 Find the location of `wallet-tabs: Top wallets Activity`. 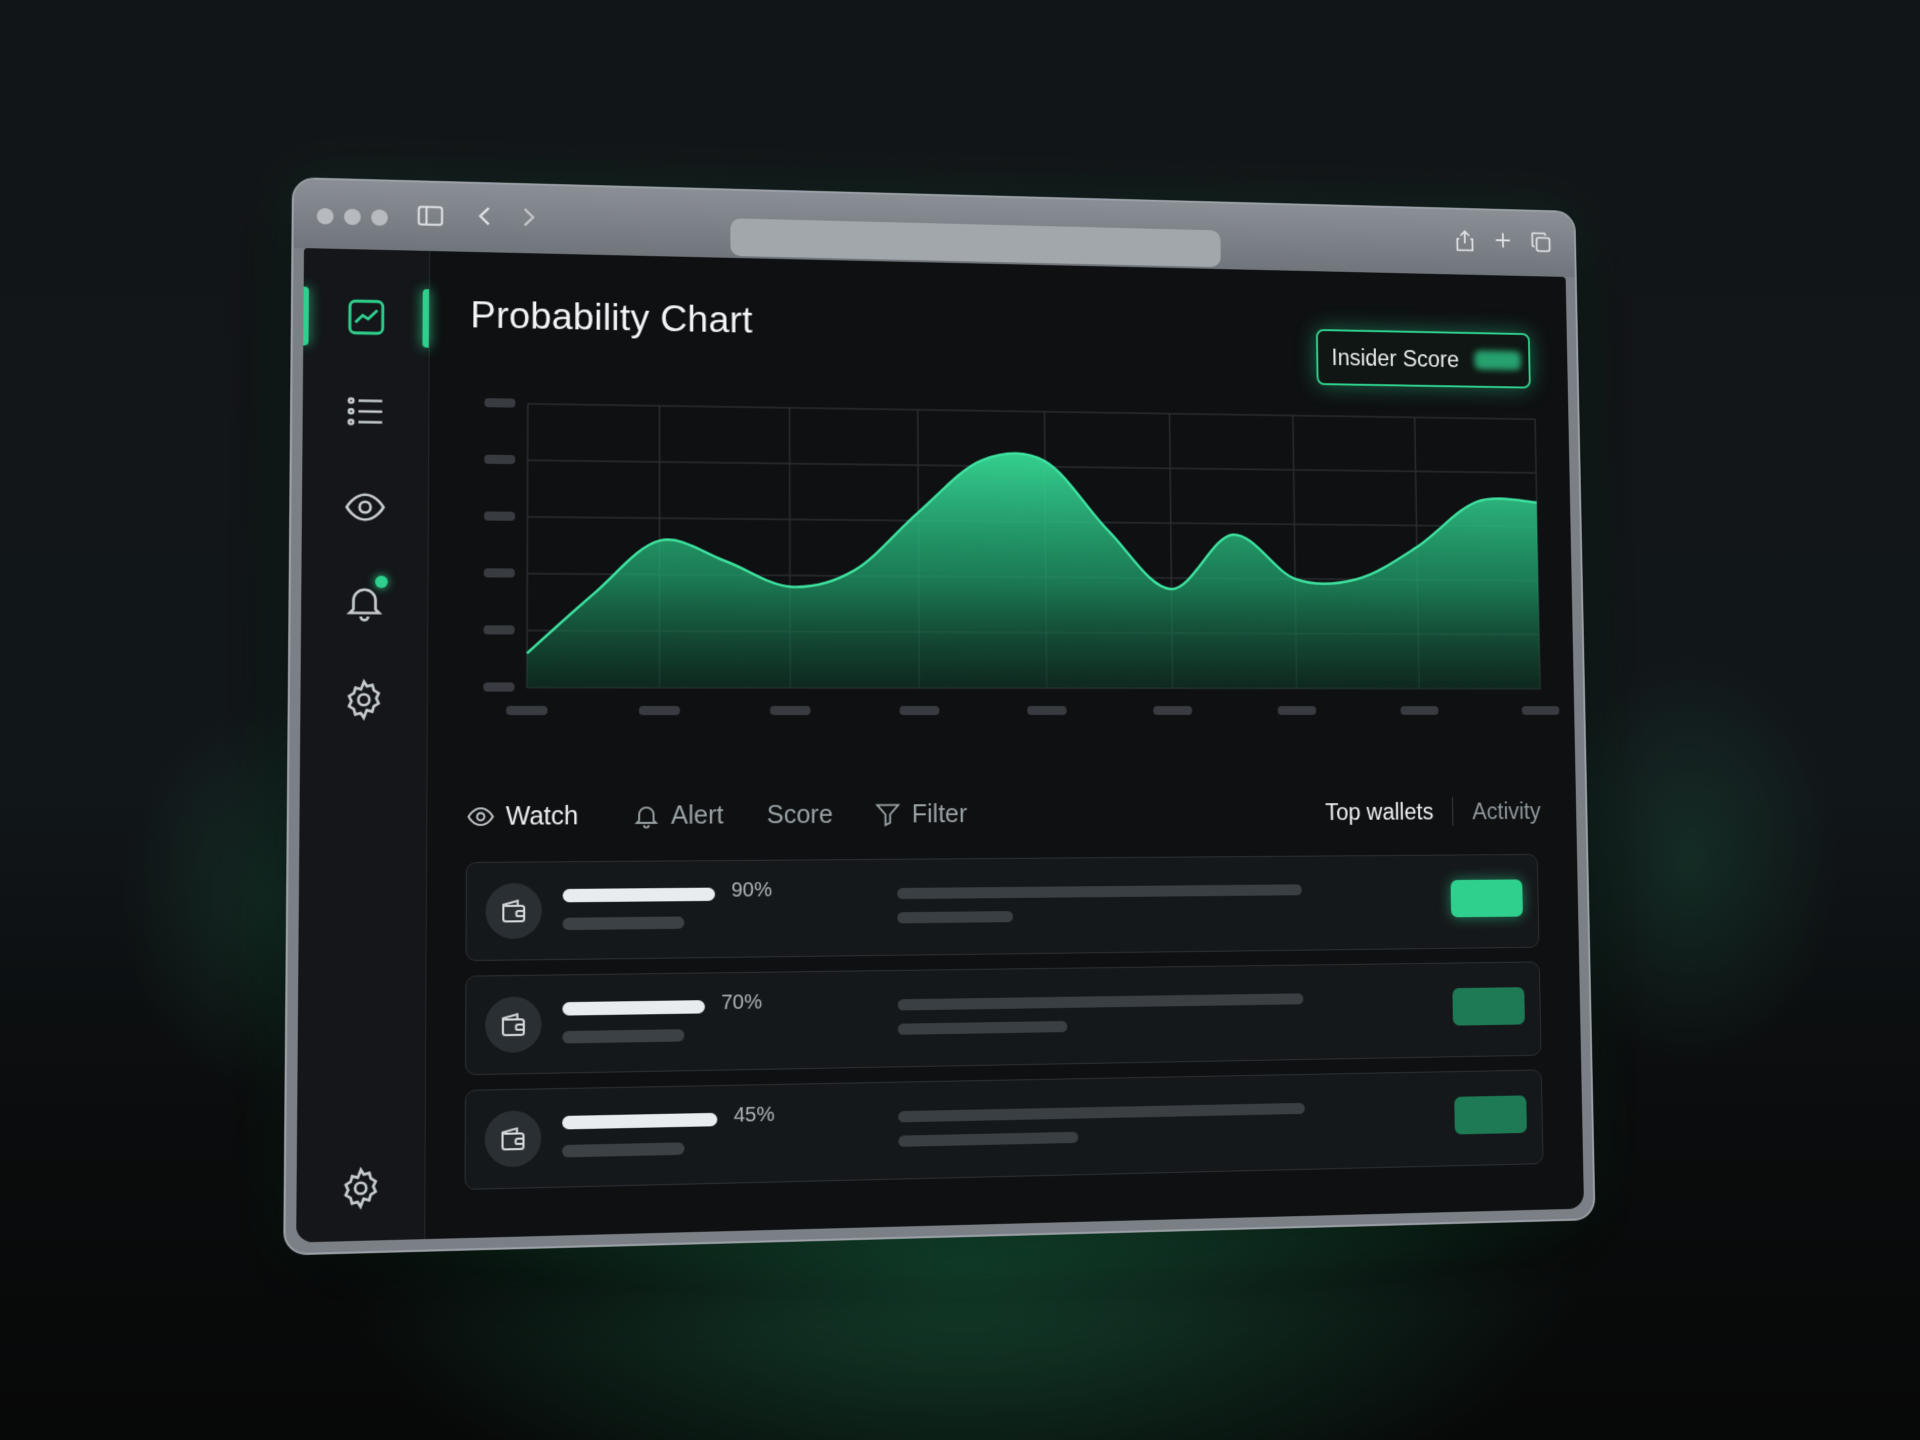

wallet-tabs: Top wallets Activity is located at coordinates (1433, 812).